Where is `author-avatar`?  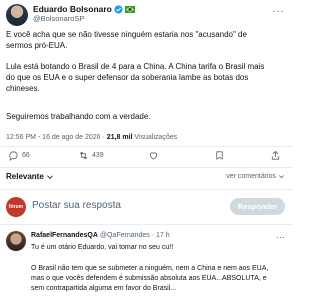 author-avatar is located at coordinates (17, 15).